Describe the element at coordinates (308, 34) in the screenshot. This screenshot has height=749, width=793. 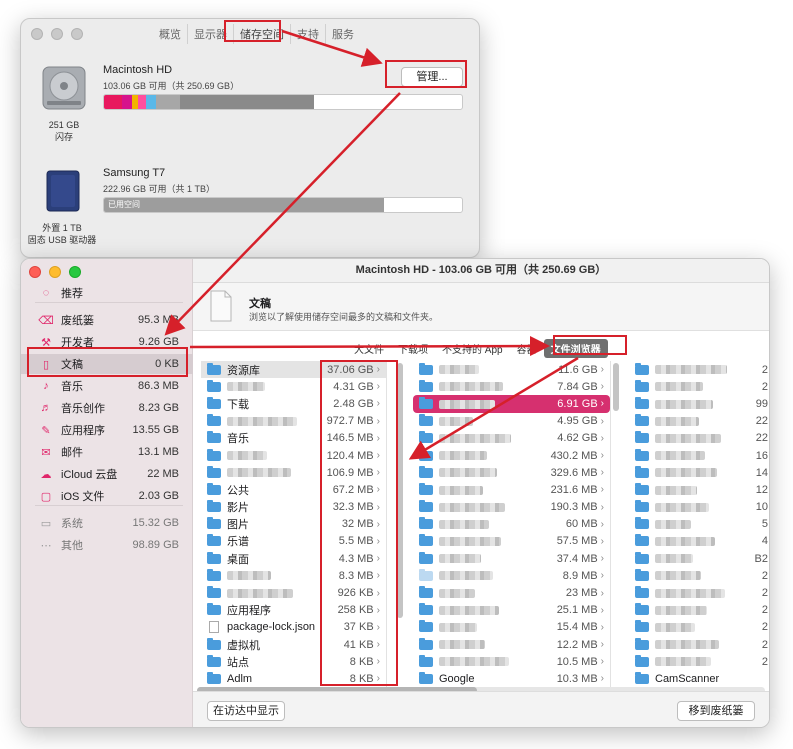
I see `tab-support: 支持` at that location.